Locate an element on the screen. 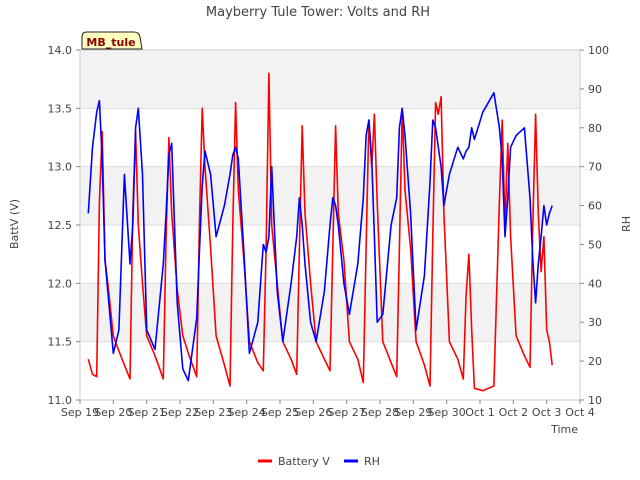  legend: Battery V RH is located at coordinates (319, 461).